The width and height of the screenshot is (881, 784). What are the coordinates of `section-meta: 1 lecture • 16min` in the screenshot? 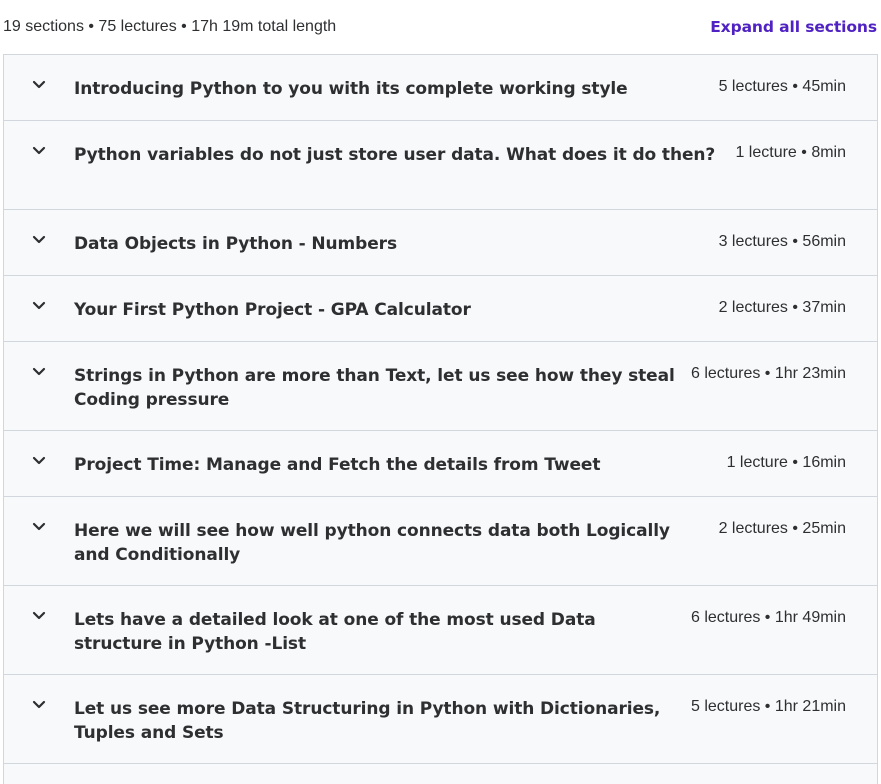 It's located at (786, 462).